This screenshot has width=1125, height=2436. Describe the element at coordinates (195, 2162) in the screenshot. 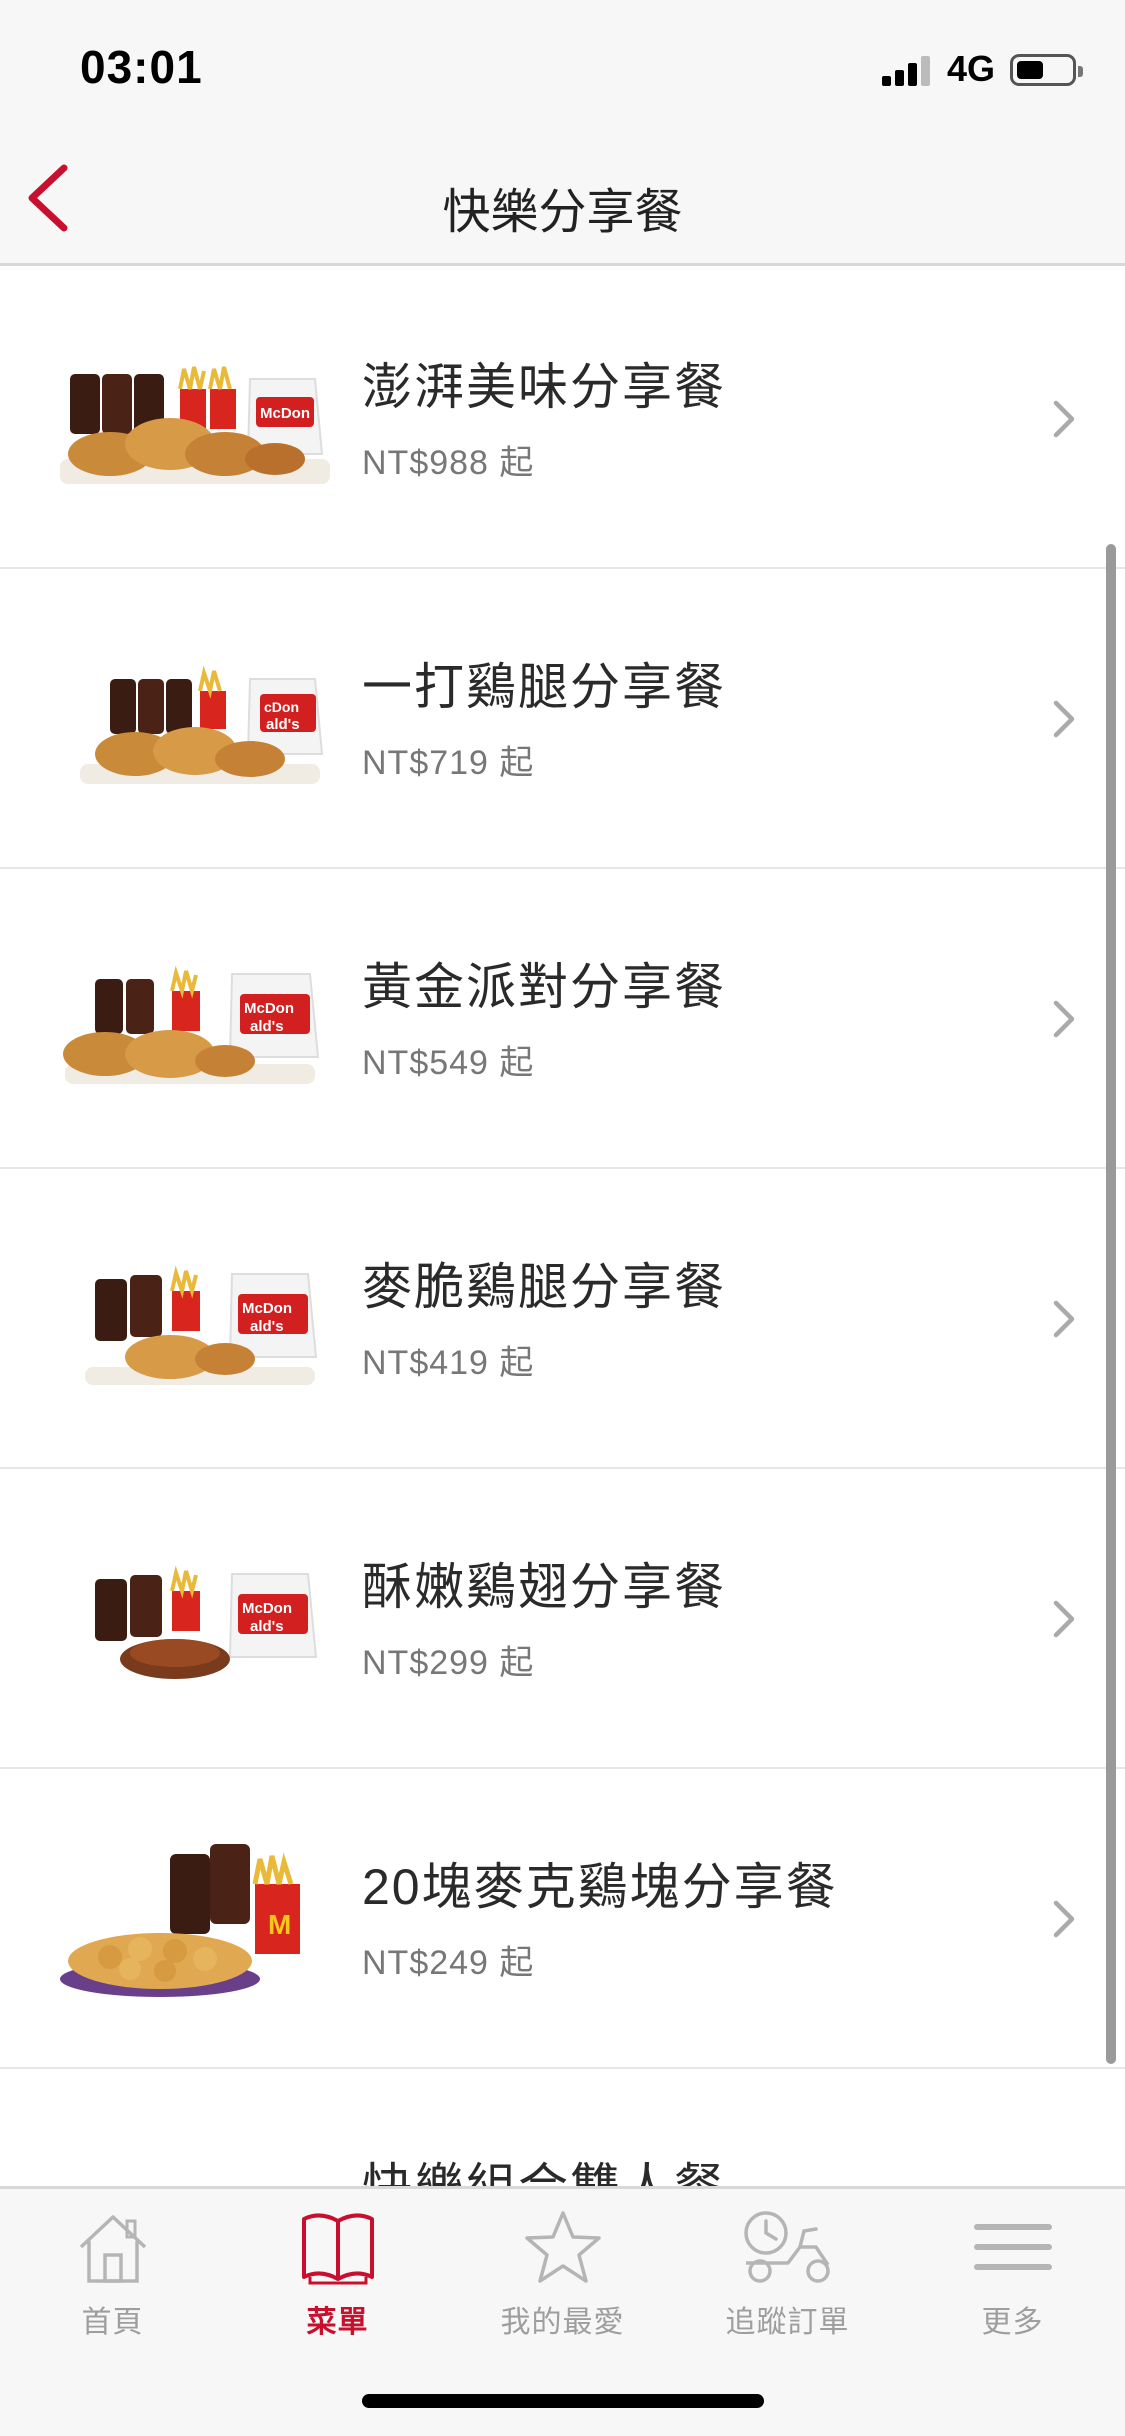

I see `product-thumbnail` at that location.